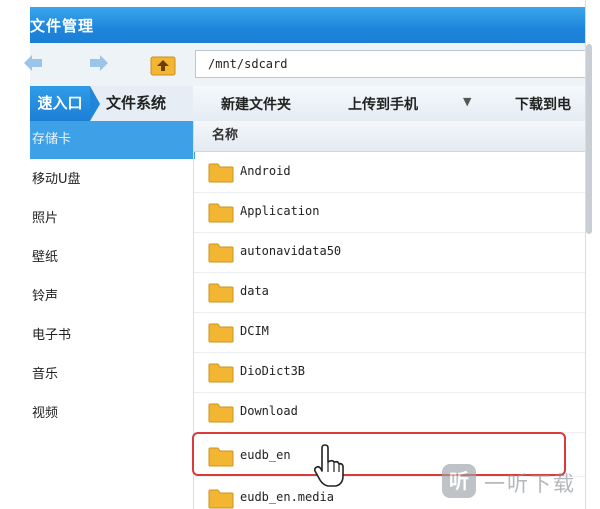 This screenshot has height=509, width=600. I want to click on title-bar: 文件管理, so click(307, 25).